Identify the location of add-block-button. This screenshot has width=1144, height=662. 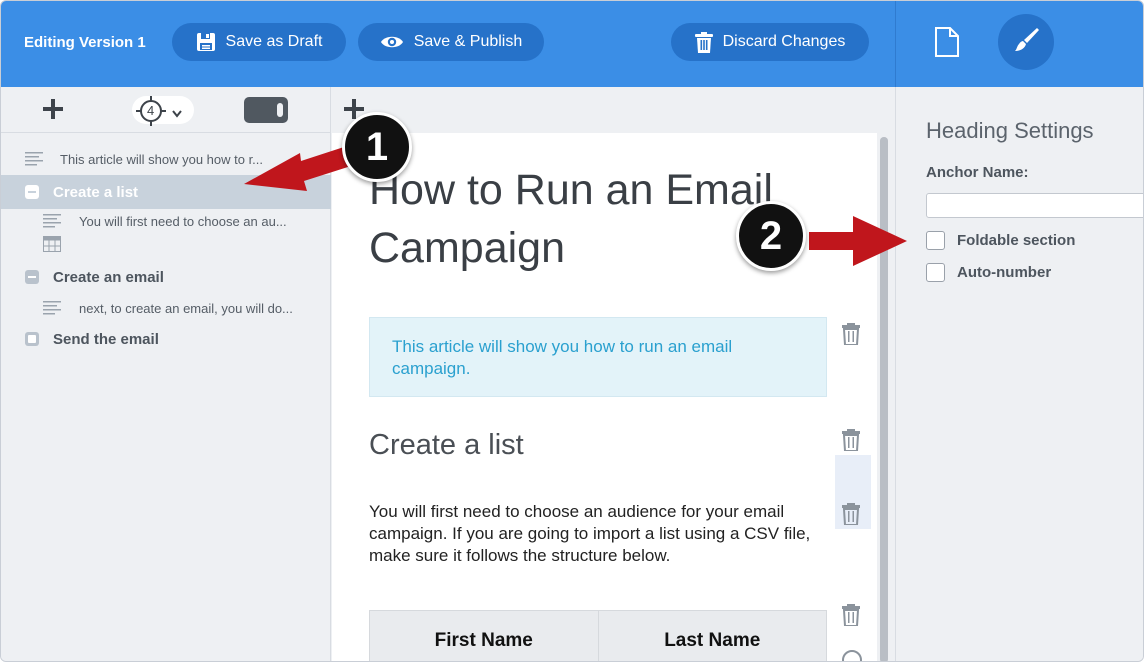
(53, 109).